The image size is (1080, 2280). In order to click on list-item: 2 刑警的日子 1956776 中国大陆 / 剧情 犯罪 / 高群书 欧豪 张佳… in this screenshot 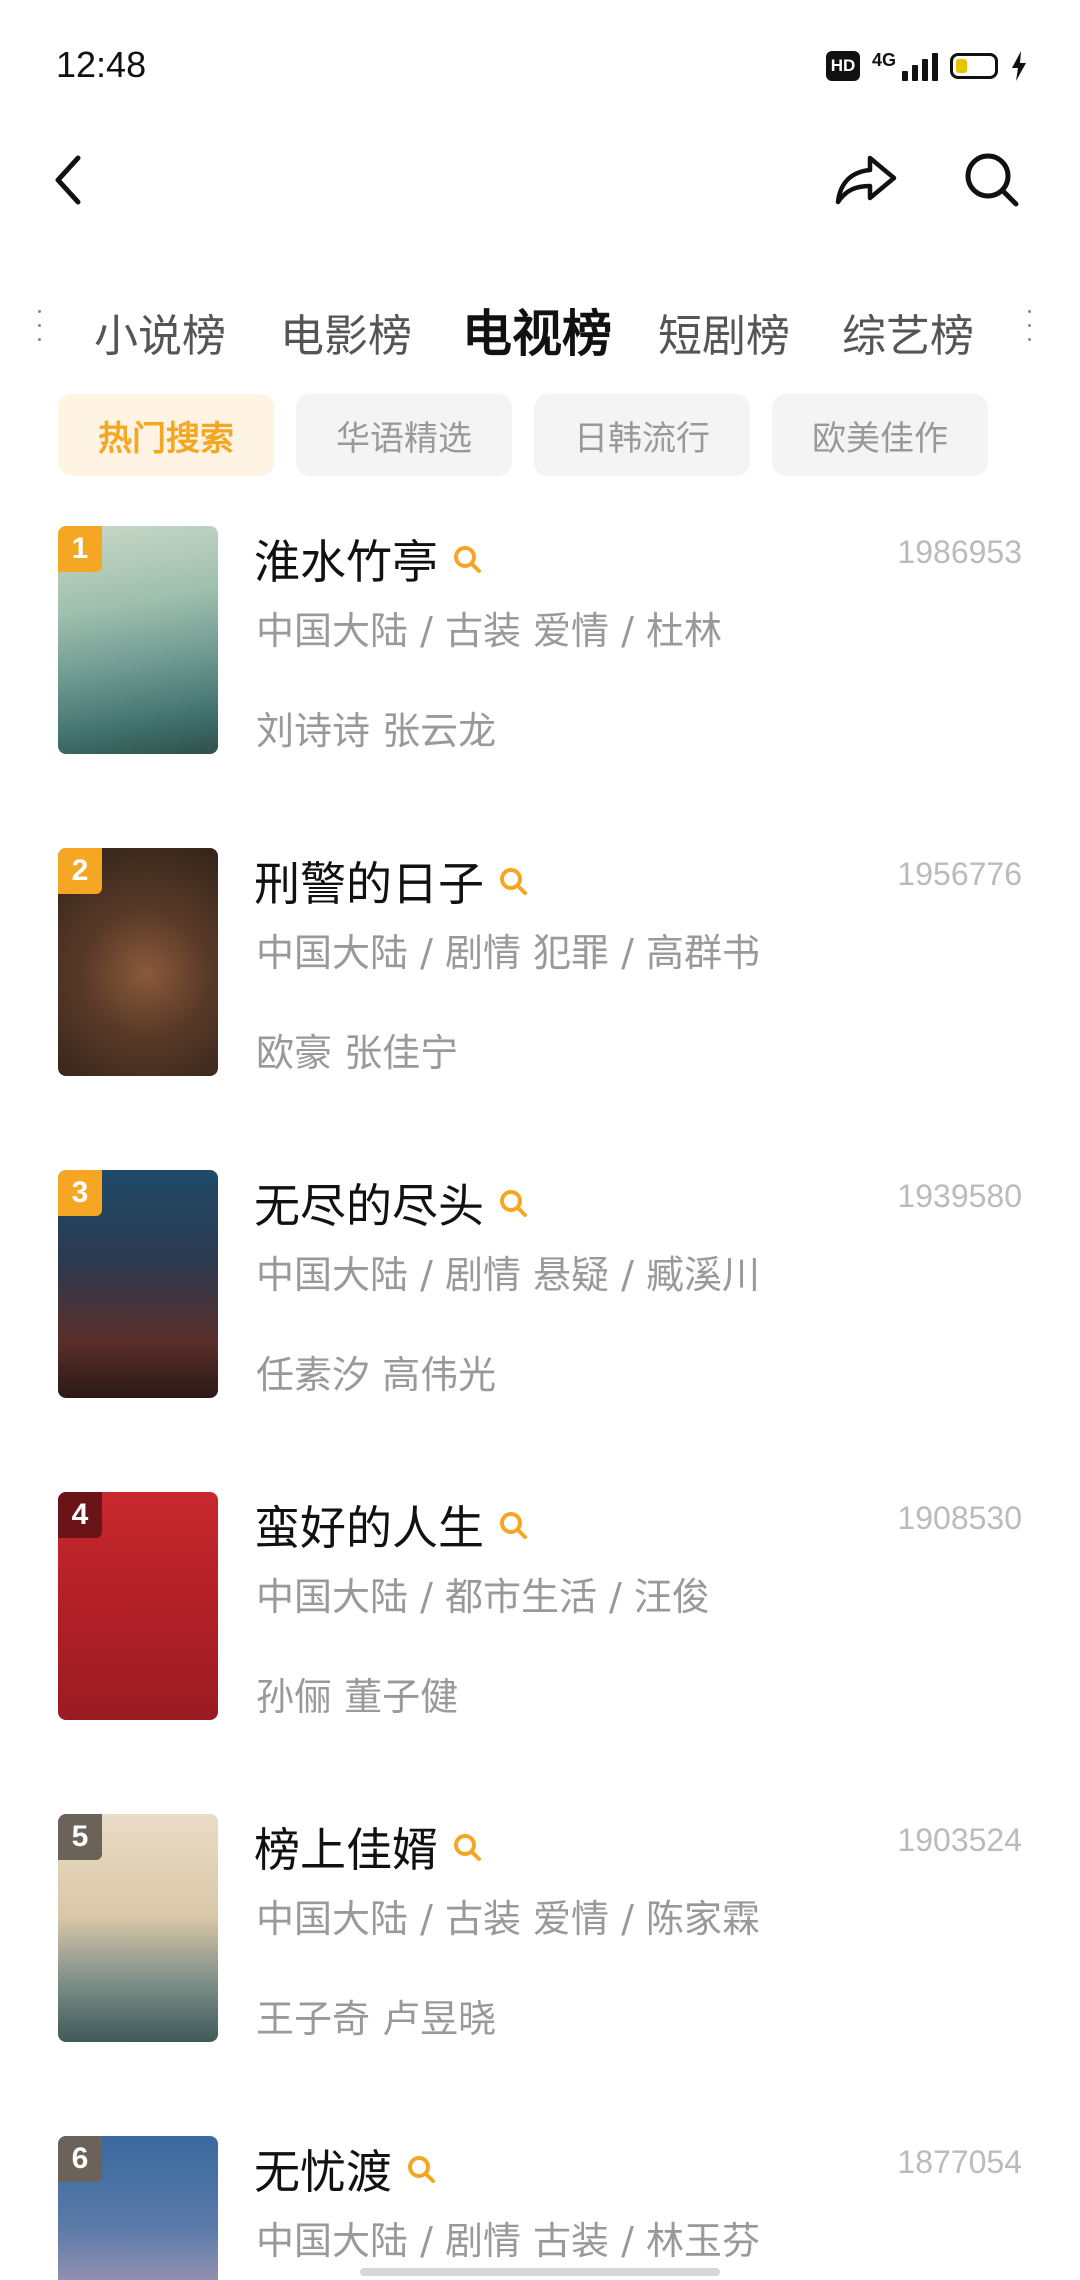, I will do `click(540, 1009)`.